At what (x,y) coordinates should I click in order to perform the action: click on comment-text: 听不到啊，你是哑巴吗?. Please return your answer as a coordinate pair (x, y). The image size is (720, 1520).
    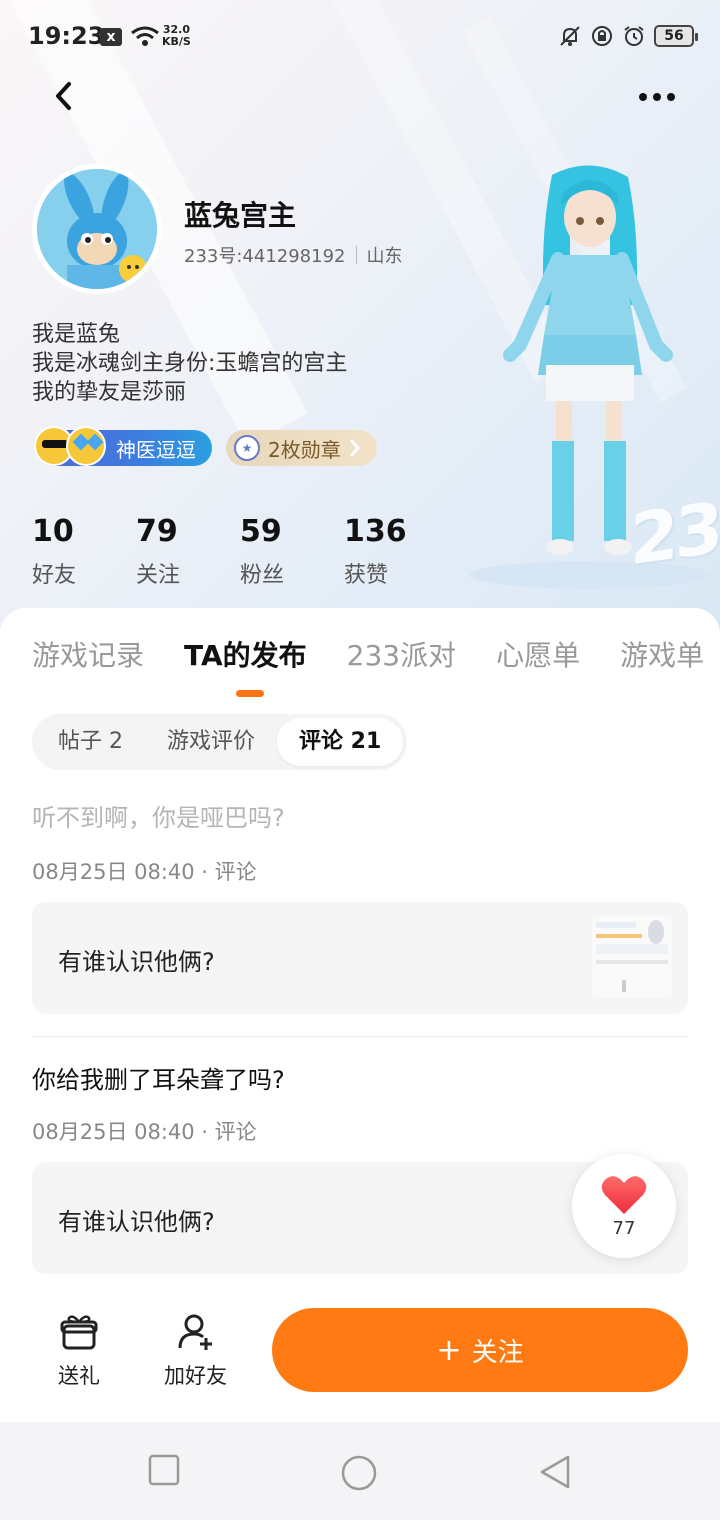
    Looking at the image, I should click on (158, 818).